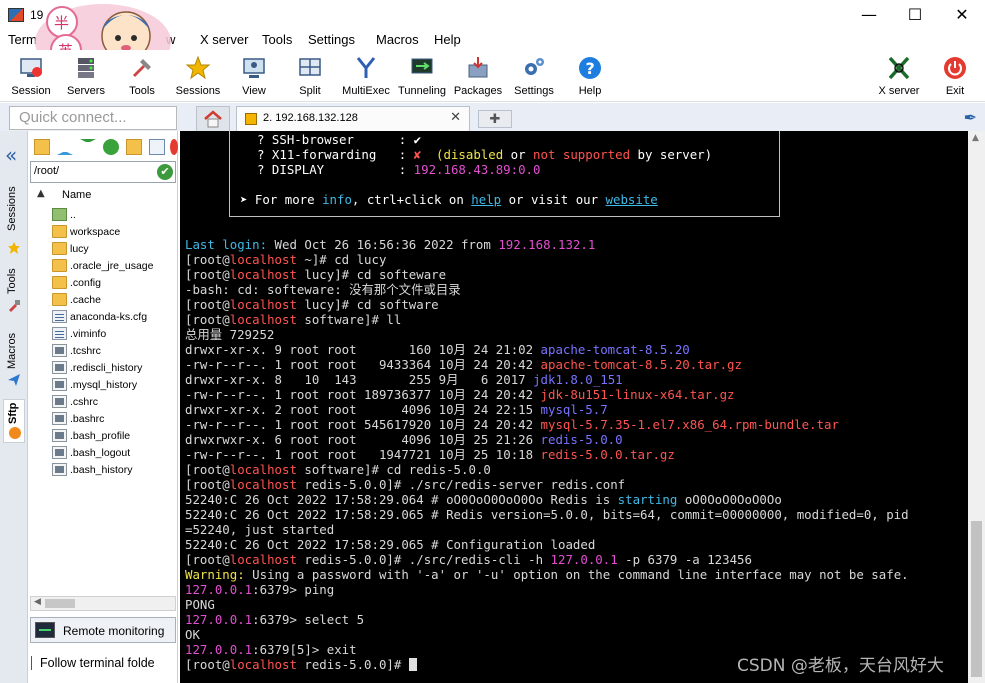  Describe the element at coordinates (339, 139) in the screenshot. I see `info-ssh-text: ? SSH-browser : ✔` at that location.